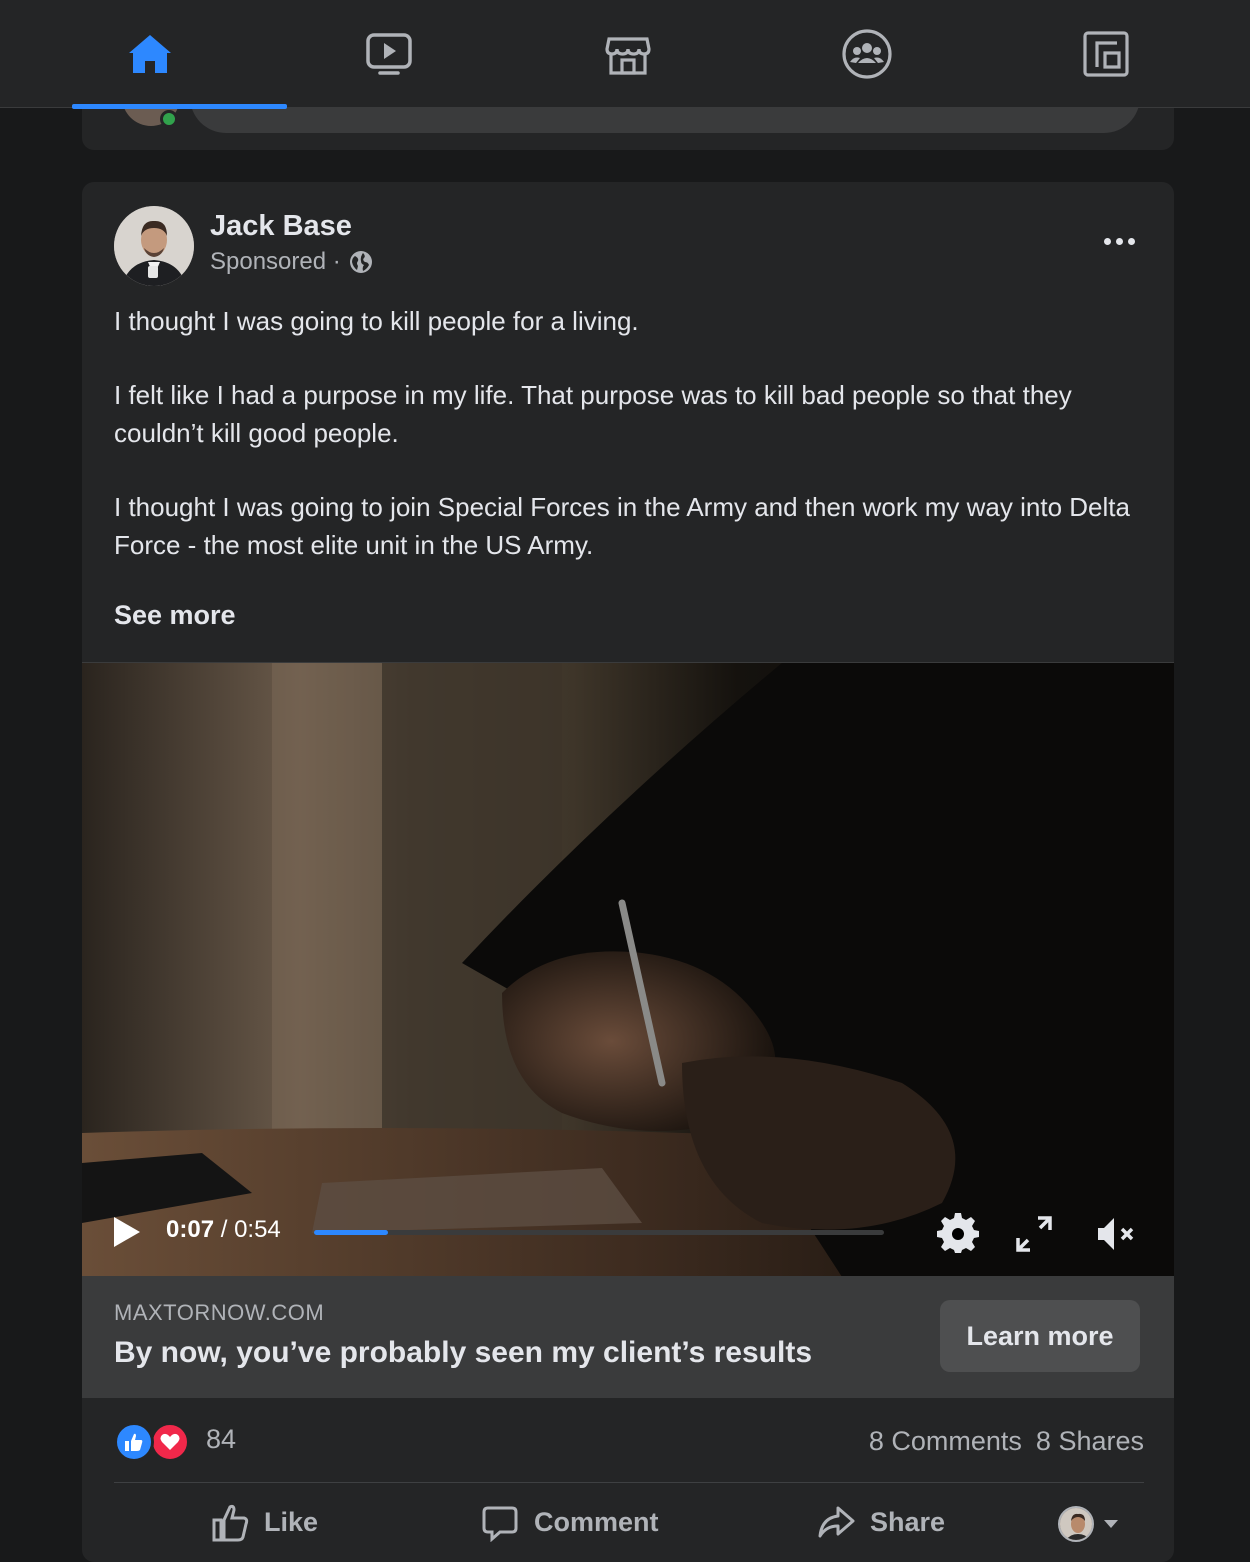 This screenshot has height=1562, width=1250. Describe the element at coordinates (219, 1312) in the screenshot. I see `link-domain: MAXTORNOW.COM` at that location.